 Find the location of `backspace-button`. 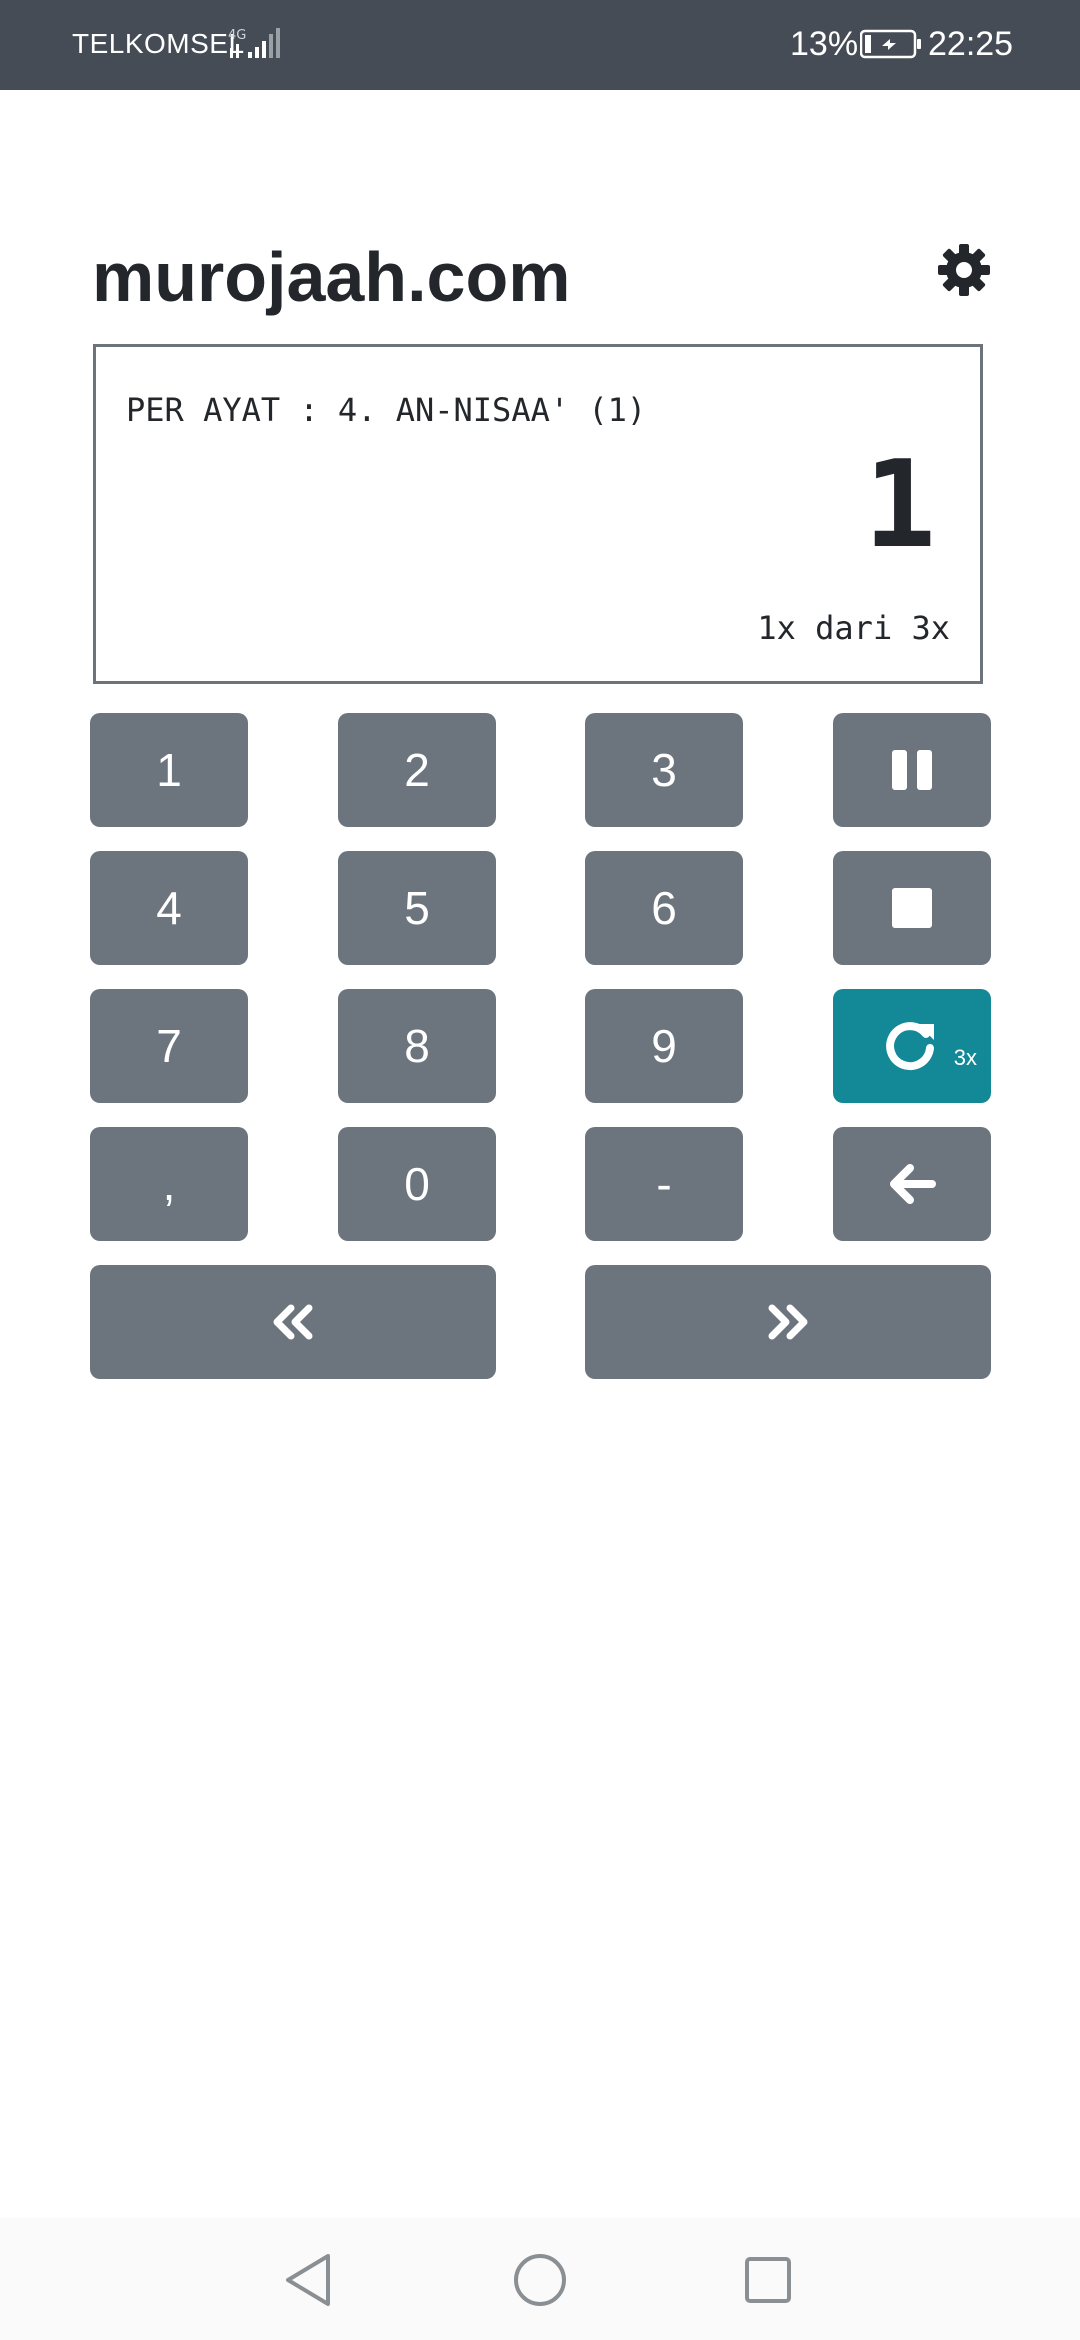

backspace-button is located at coordinates (912, 1184).